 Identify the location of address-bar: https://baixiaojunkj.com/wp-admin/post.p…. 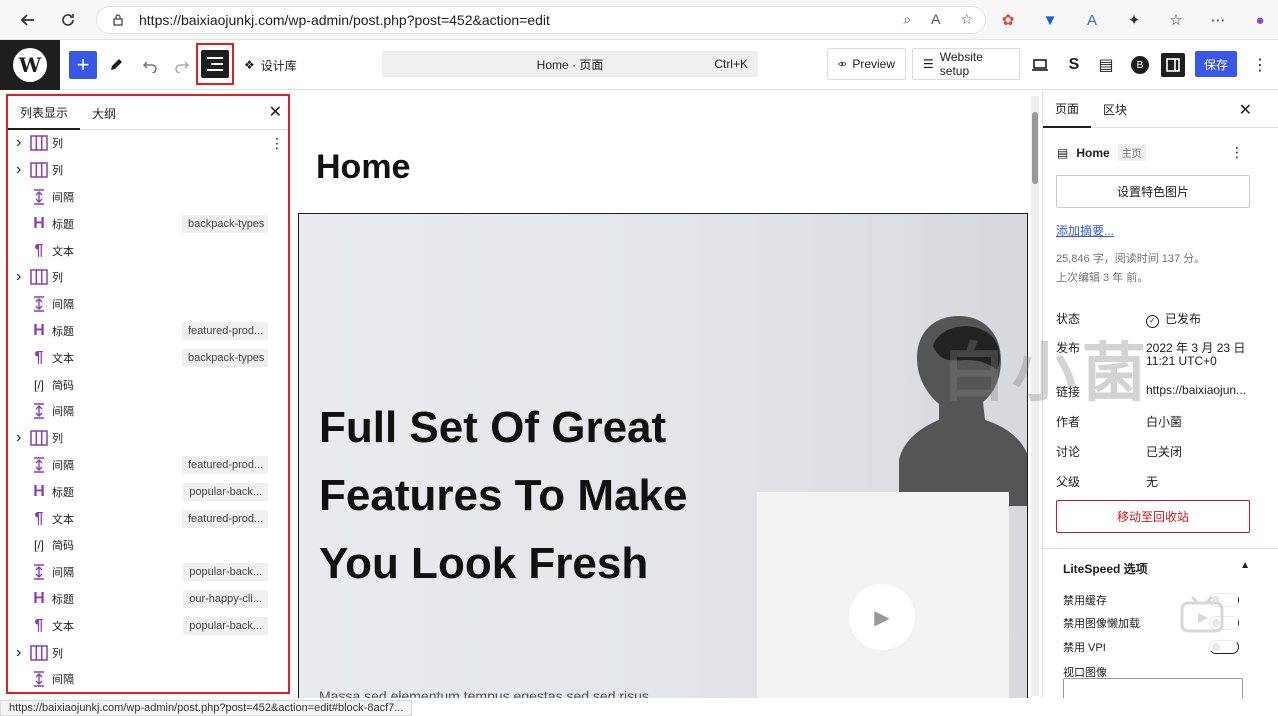
(541, 20).